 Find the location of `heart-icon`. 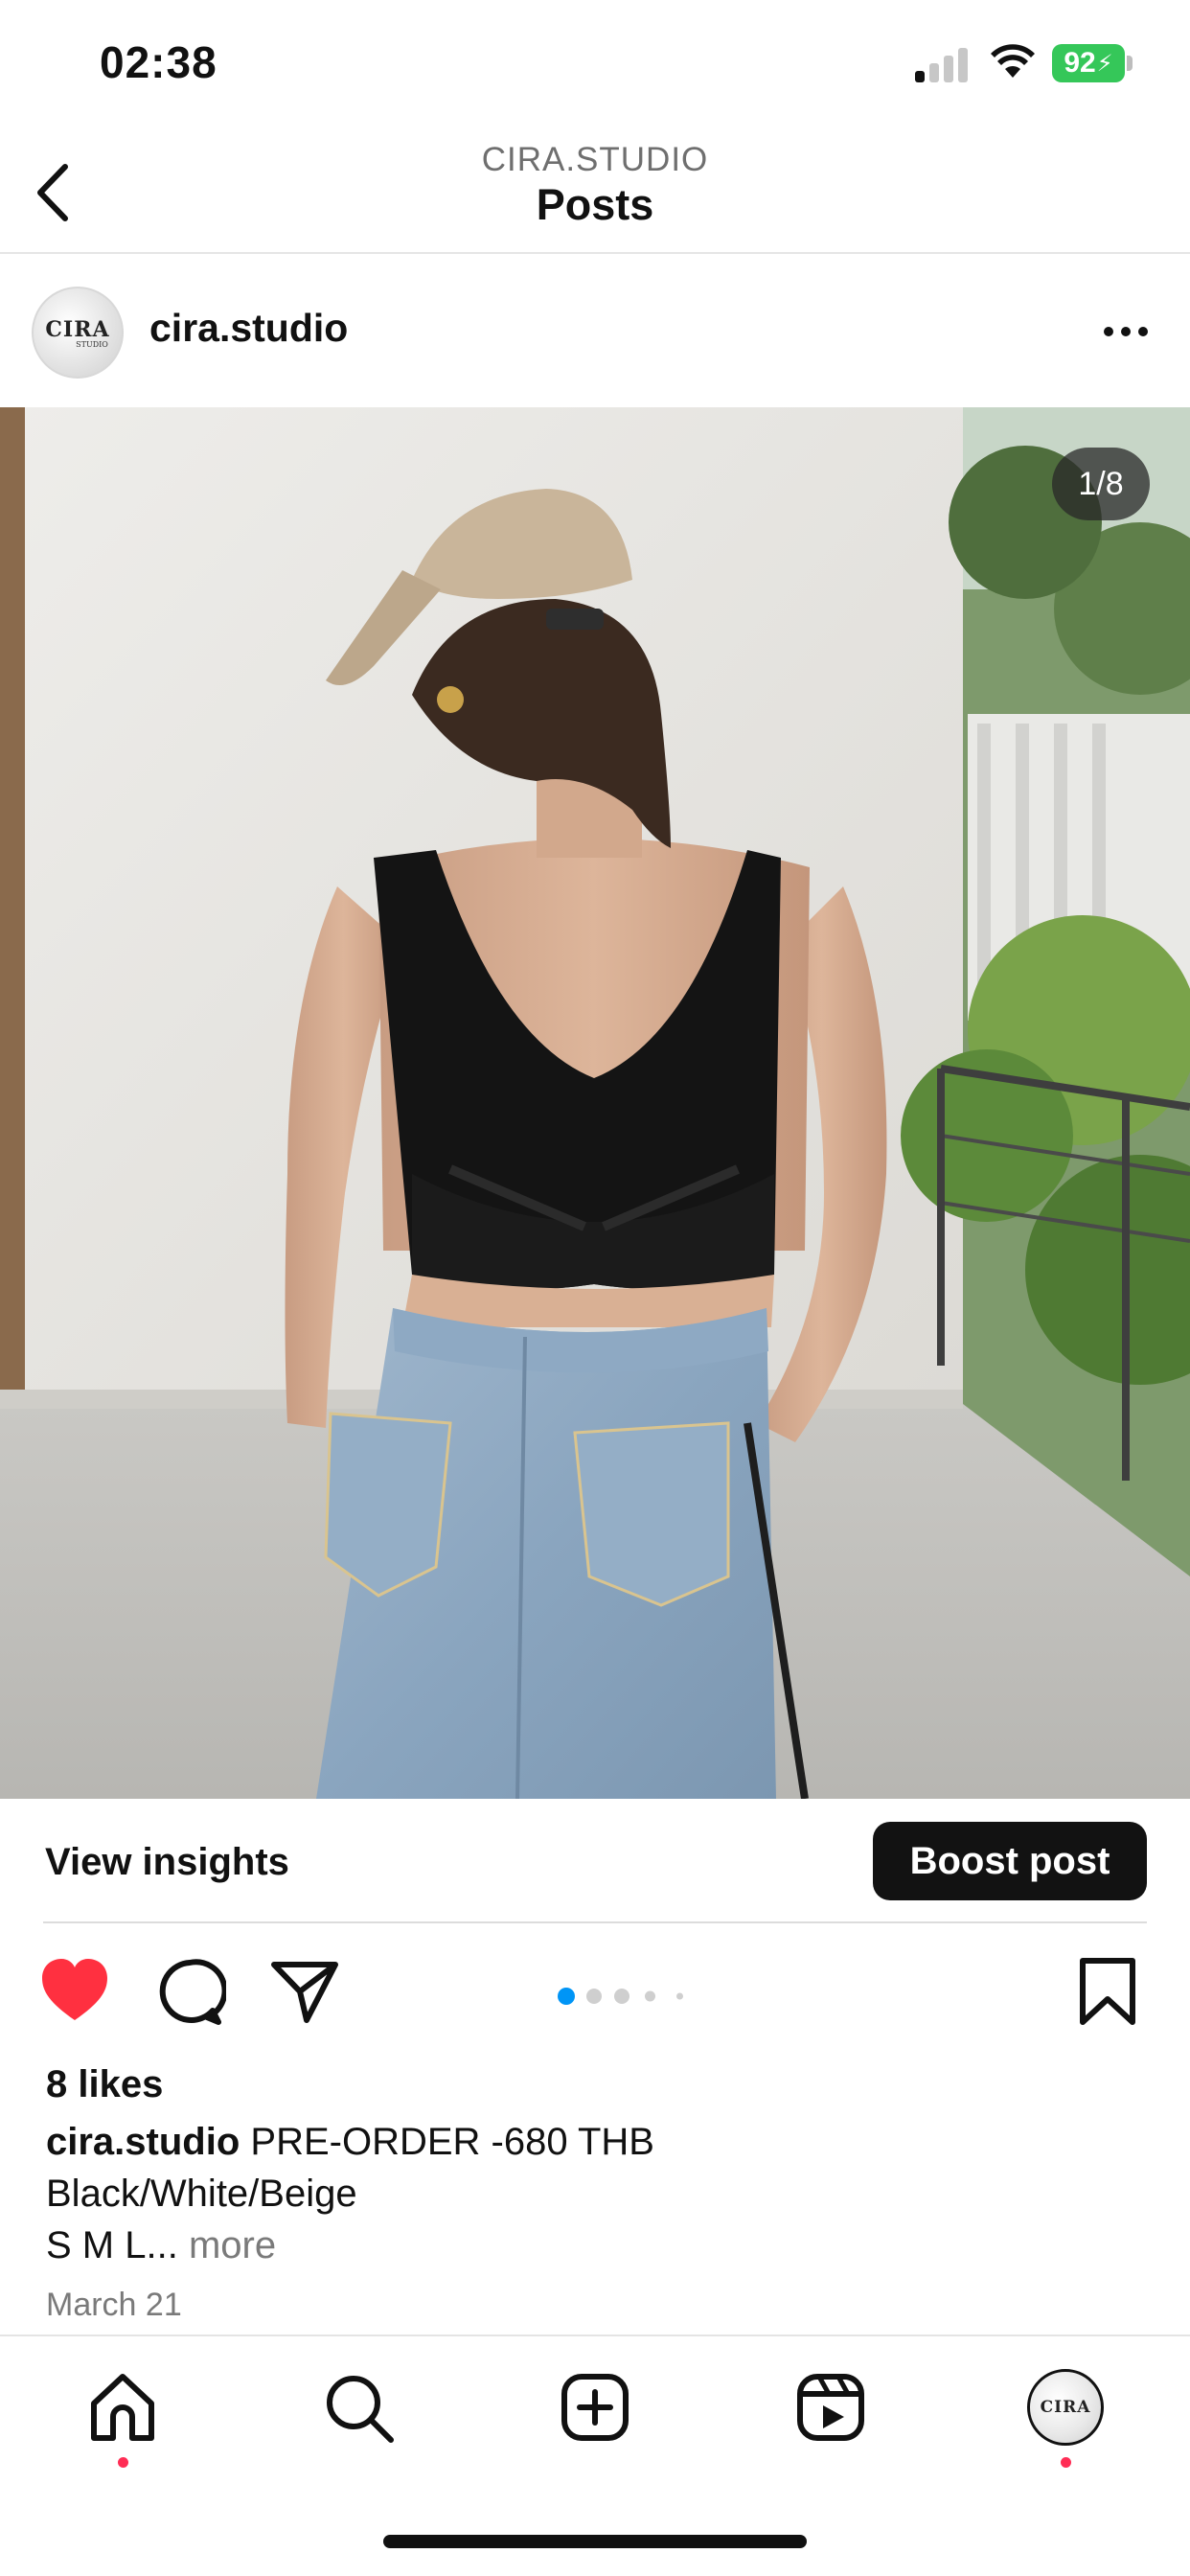

heart-icon is located at coordinates (74, 1991).